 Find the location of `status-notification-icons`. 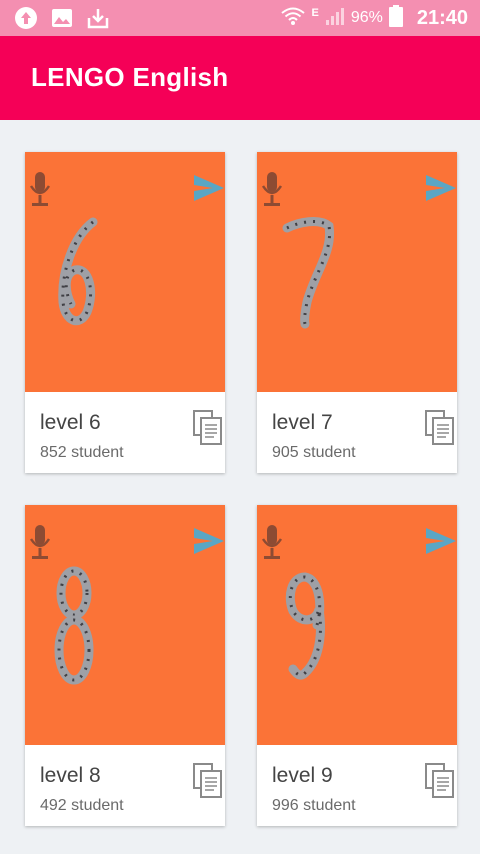

status-notification-icons is located at coordinates (62, 18).